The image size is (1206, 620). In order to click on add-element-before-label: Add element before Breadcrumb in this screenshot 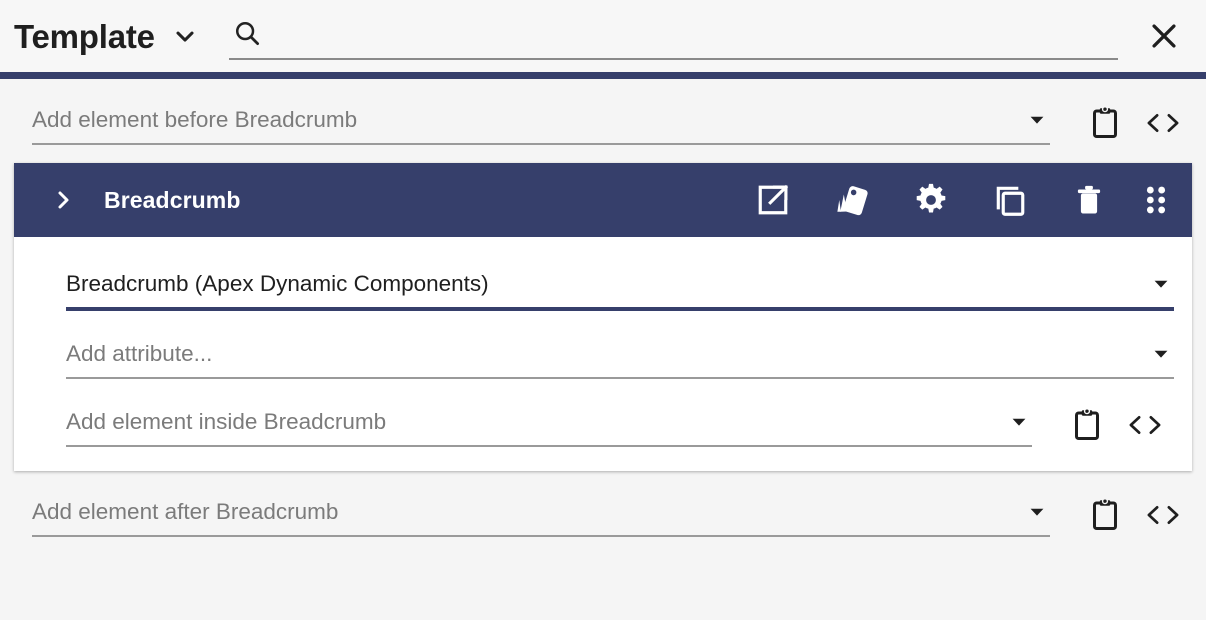, I will do `click(195, 119)`.